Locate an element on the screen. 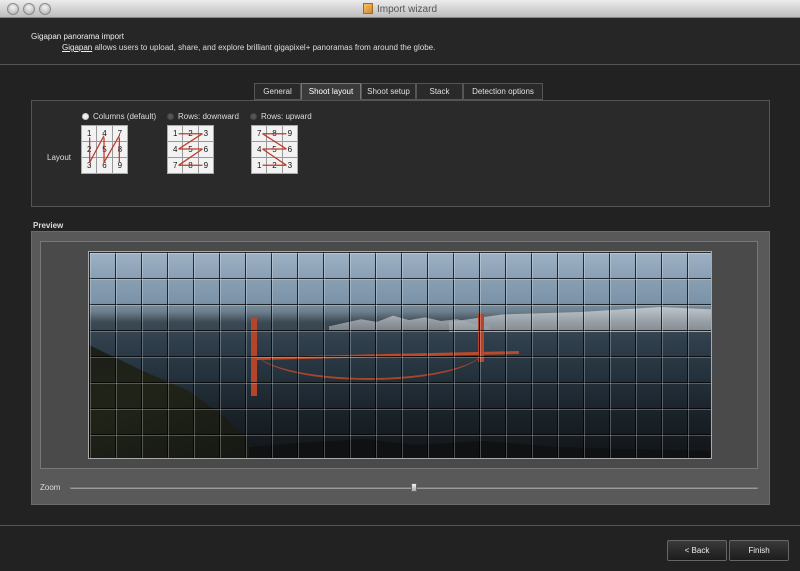  row-up-order-arrows-icon is located at coordinates (274, 149).